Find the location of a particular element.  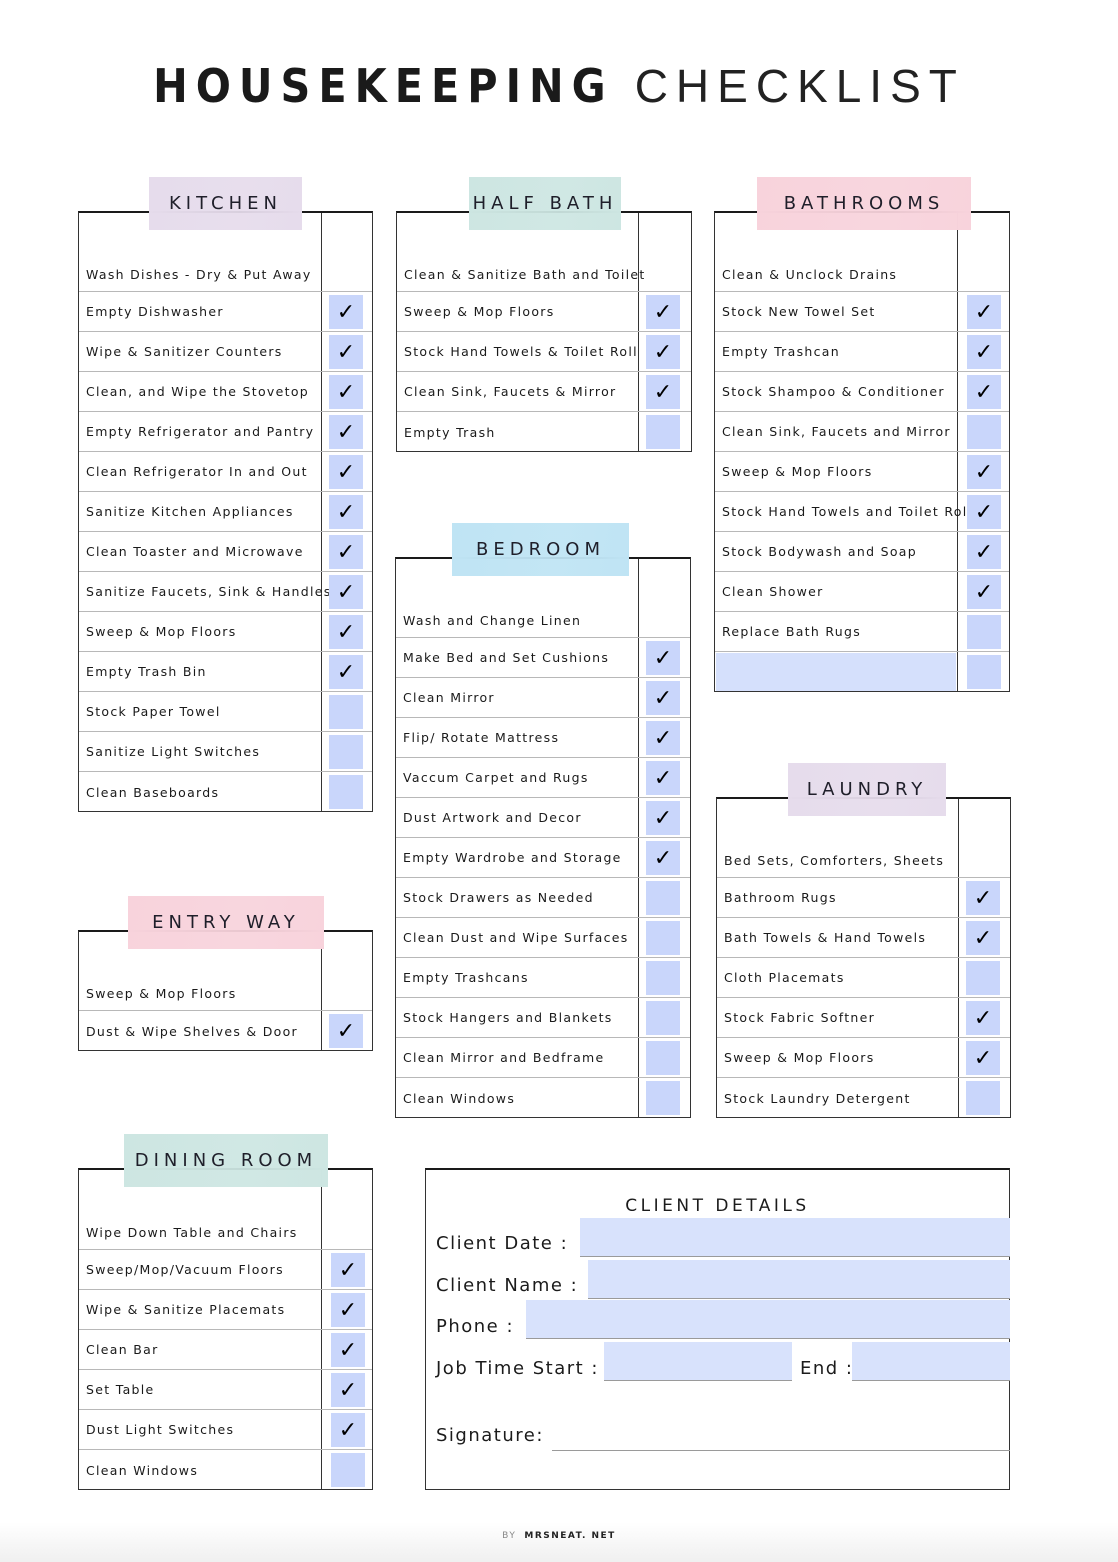

checklist-row: Empty Trash Bin ✓ is located at coordinates (225, 672).